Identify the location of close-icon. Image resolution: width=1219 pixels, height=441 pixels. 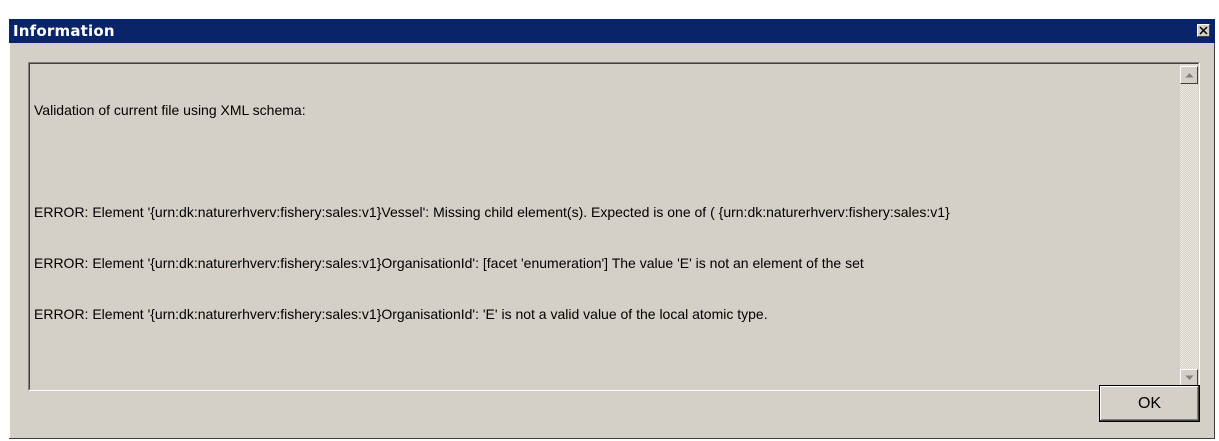
(1203, 30).